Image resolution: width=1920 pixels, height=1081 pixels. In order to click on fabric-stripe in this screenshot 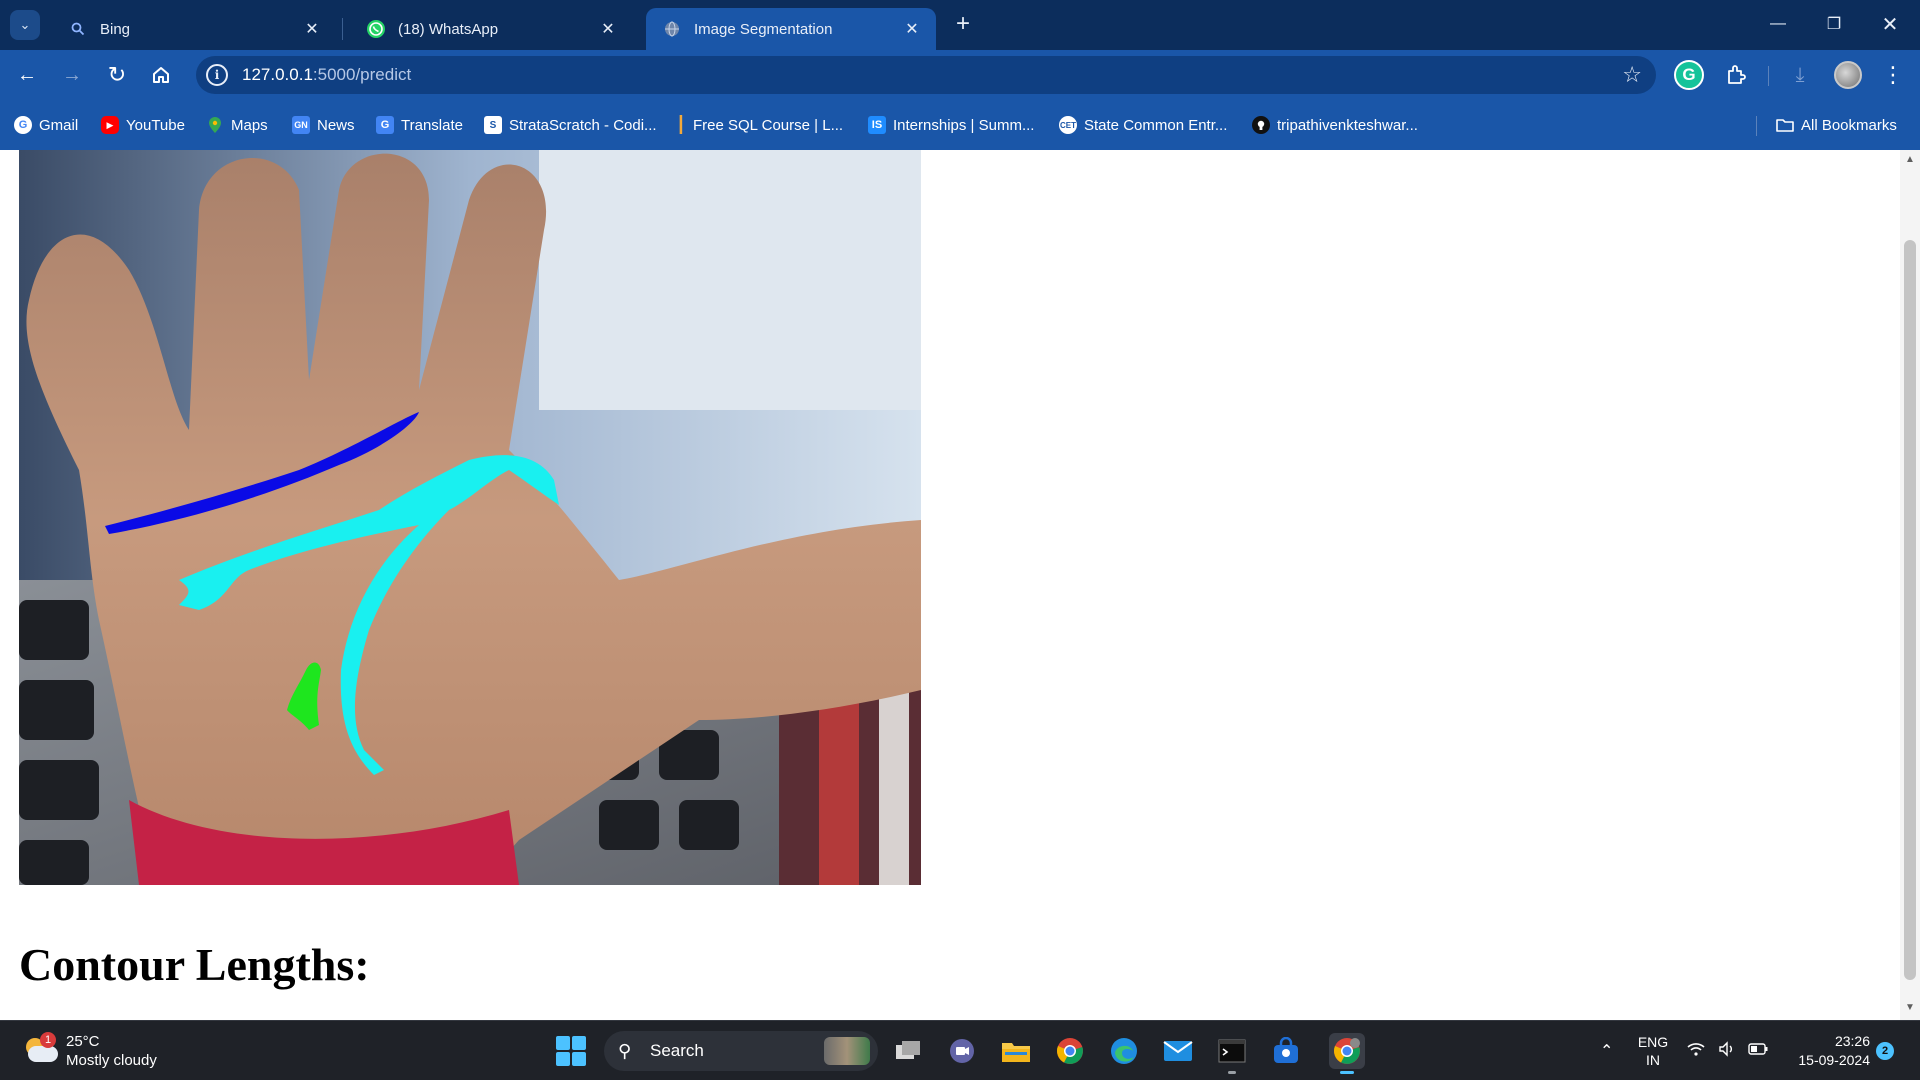, I will do `click(894, 777)`.